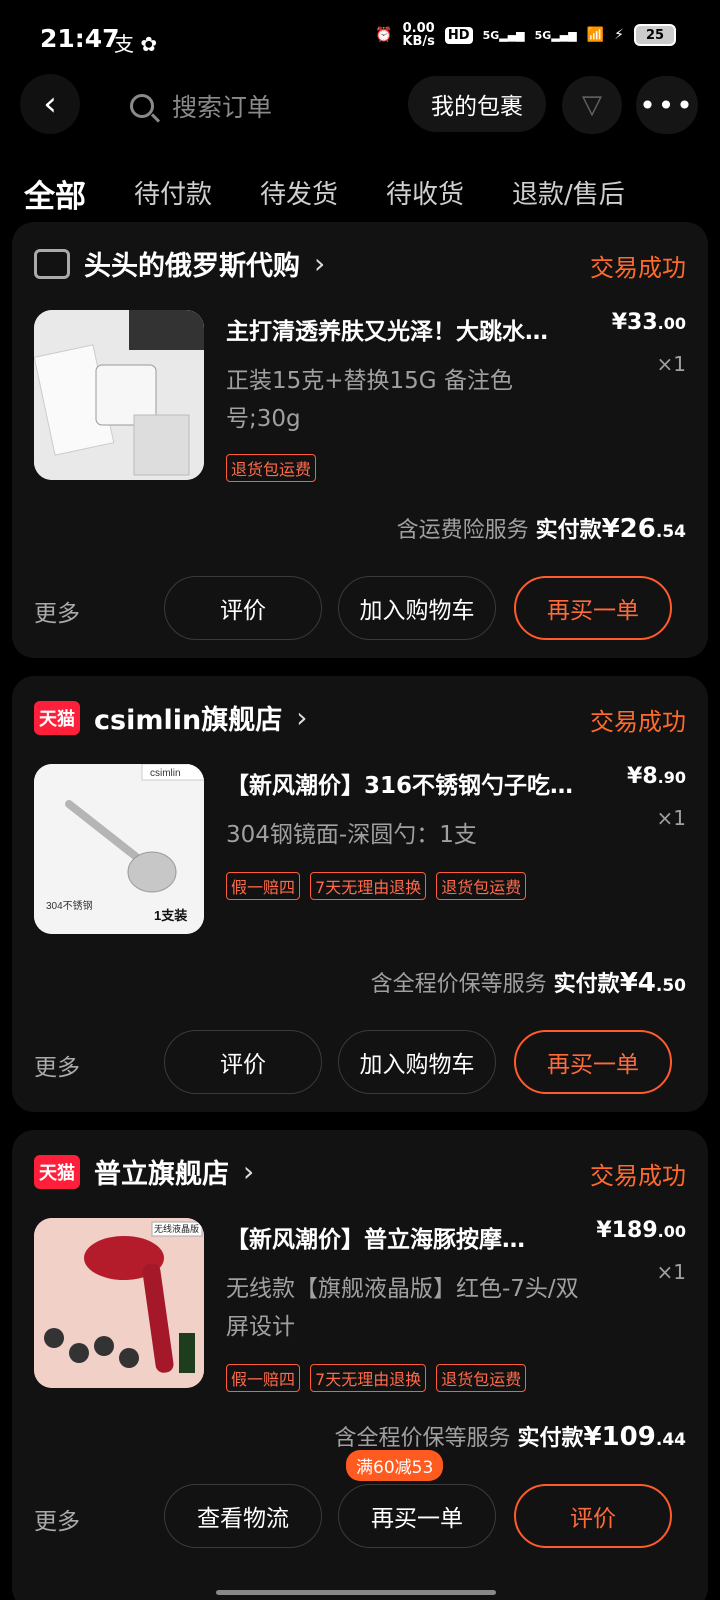 This screenshot has height=1600, width=720. What do you see at coordinates (655, 35) in the screenshot?
I see `battery-icon: 25` at bounding box center [655, 35].